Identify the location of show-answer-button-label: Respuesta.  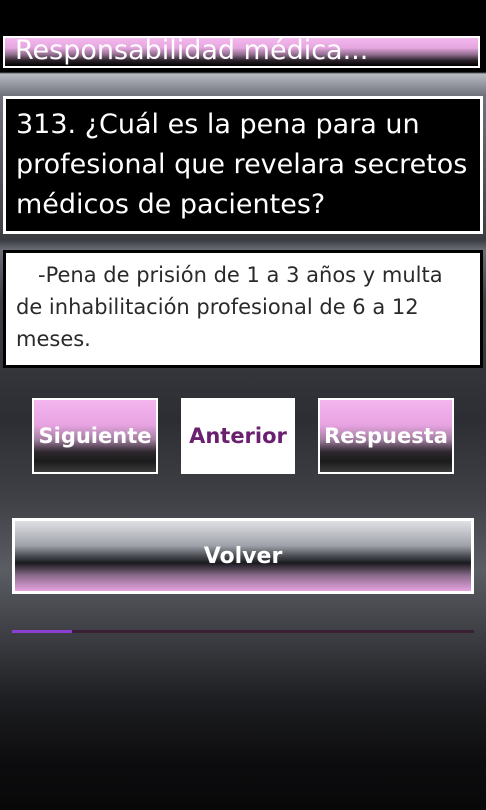
(386, 436).